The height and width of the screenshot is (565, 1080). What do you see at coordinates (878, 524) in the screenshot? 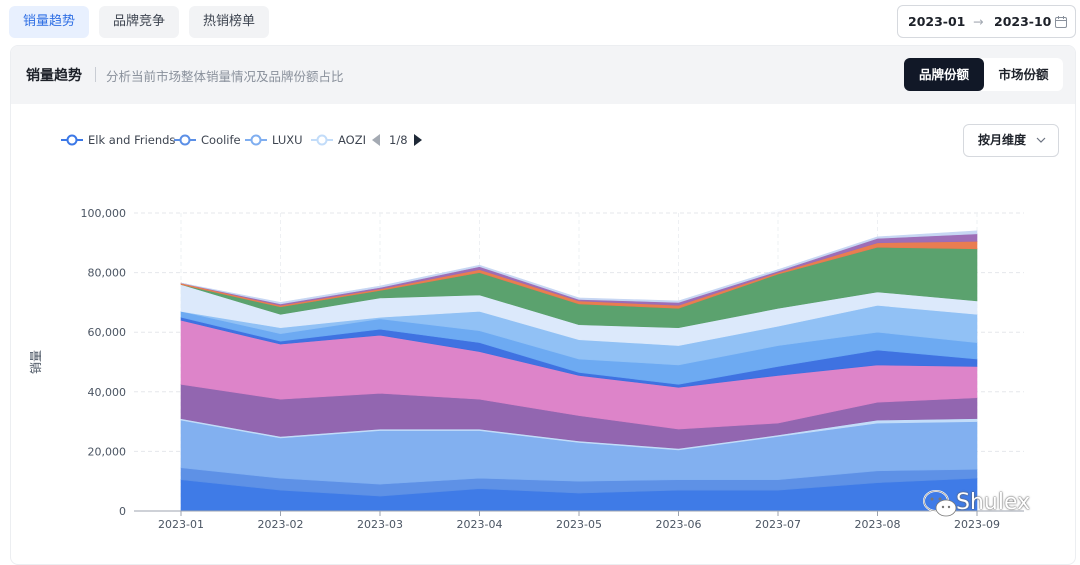
I see `x-tick-label: 2023-08` at bounding box center [878, 524].